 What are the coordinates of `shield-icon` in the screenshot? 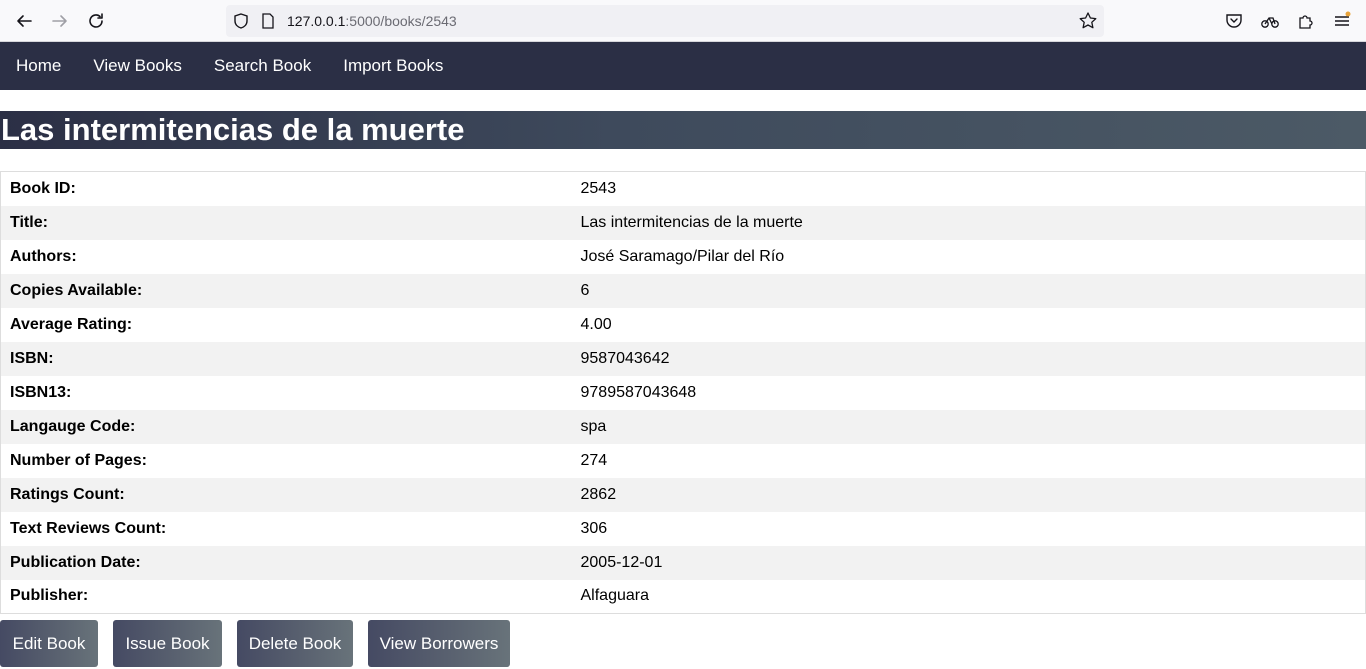 It's located at (241, 21).